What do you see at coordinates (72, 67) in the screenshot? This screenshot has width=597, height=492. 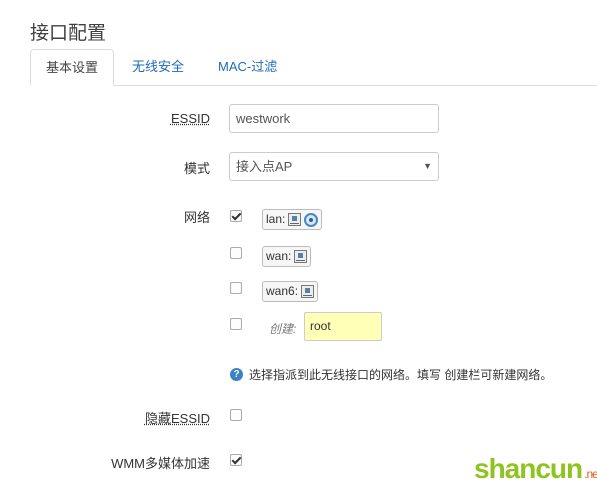 I see `tab-basic-settings: 基本设置` at bounding box center [72, 67].